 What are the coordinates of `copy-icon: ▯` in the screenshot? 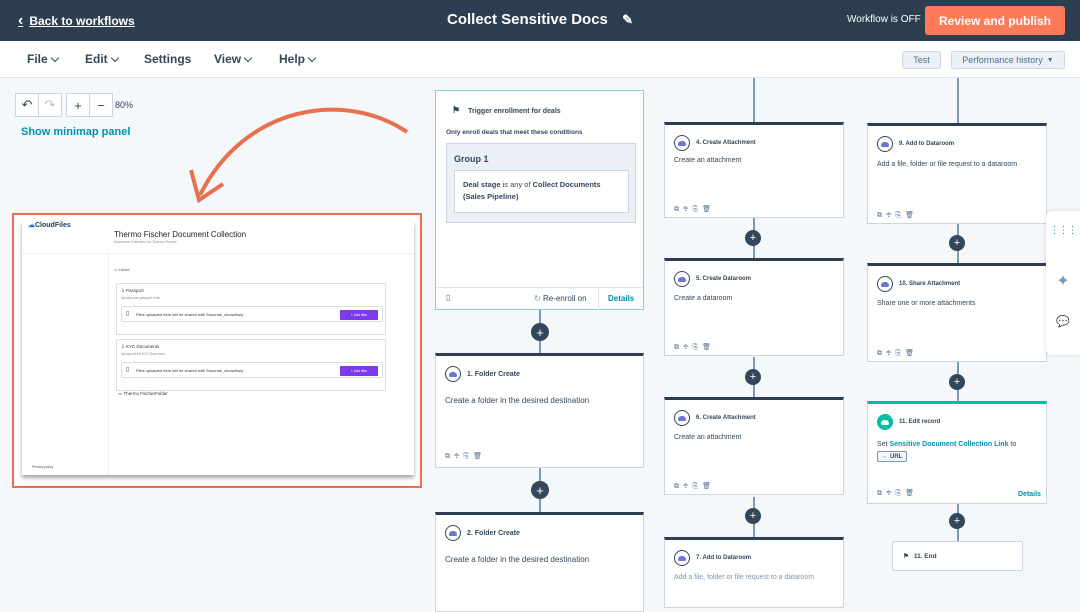 It's located at (448, 297).